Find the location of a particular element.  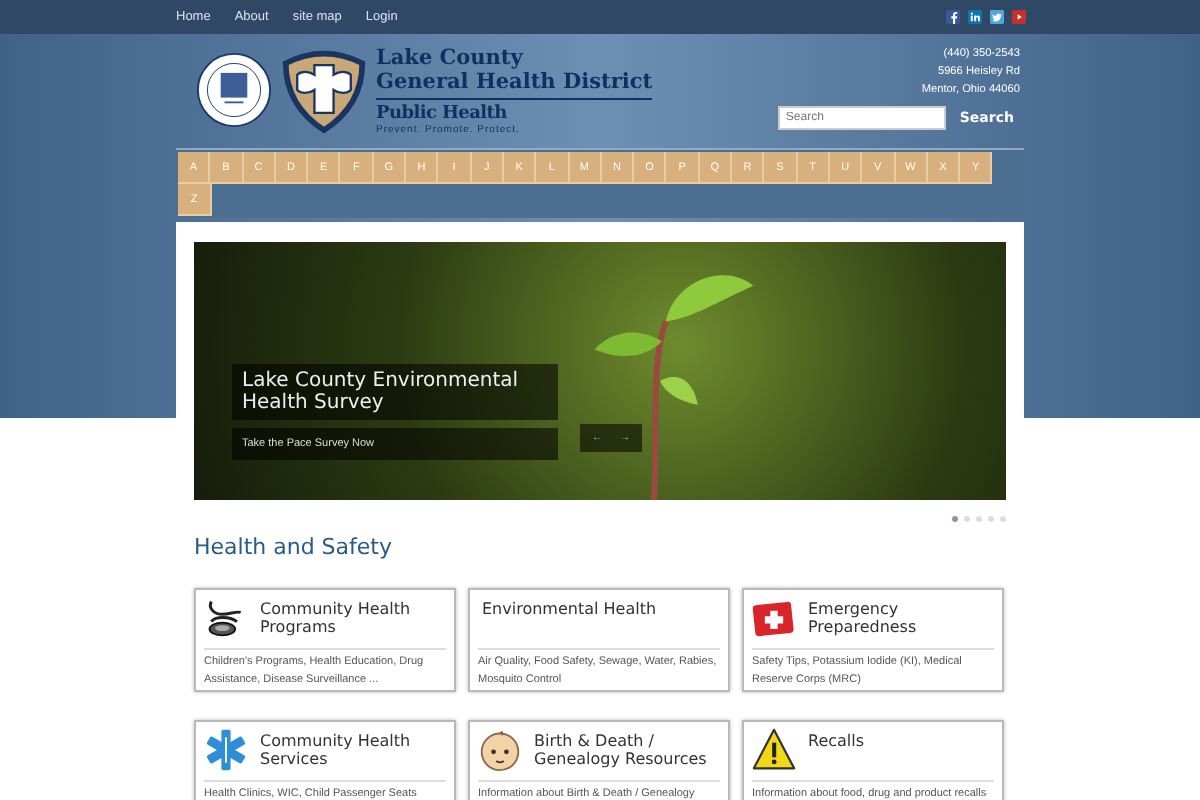

card-title: Community Health Services is located at coordinates (335, 749).